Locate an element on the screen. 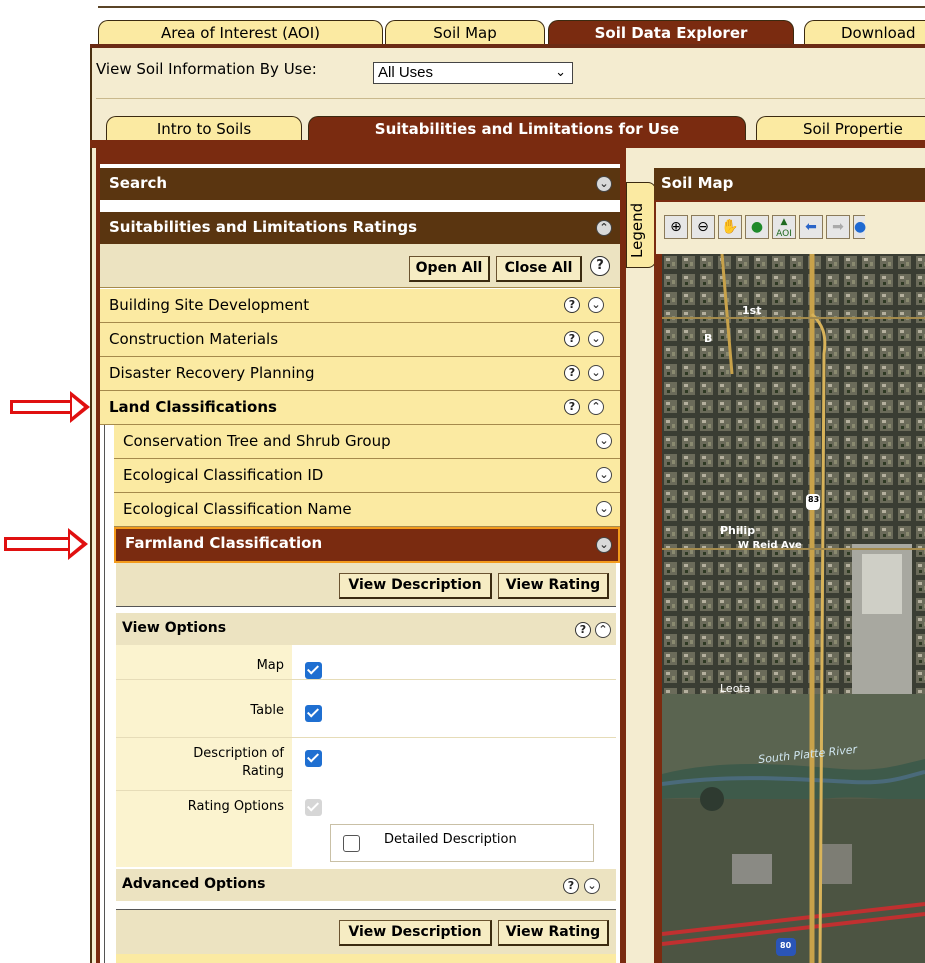  aoi-icon: ▲ AOI is located at coordinates (784, 227).